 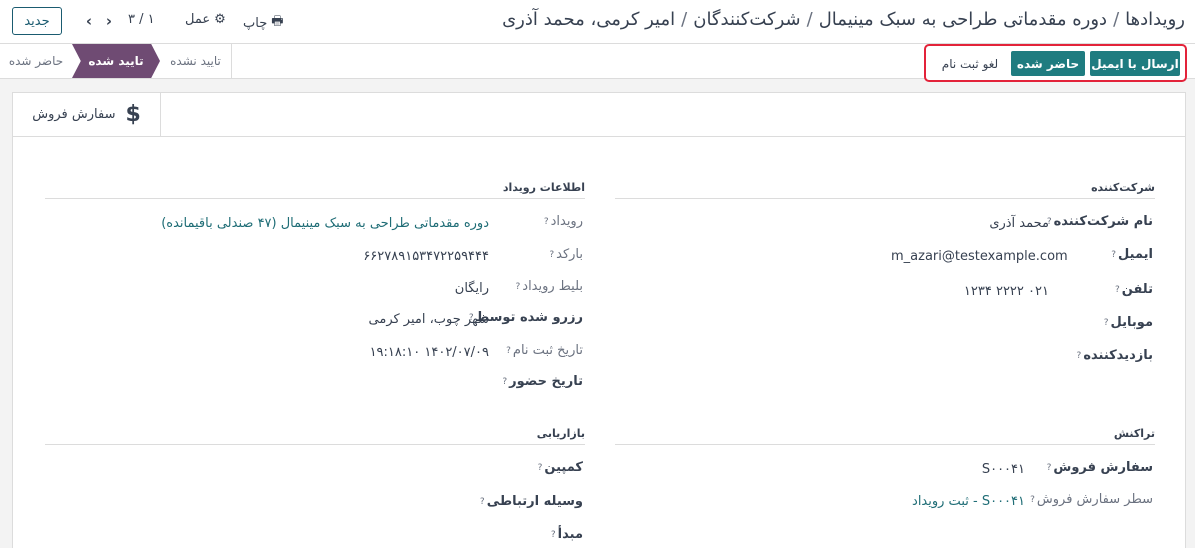 What do you see at coordinates (1135, 63) in the screenshot?
I see `send-email-button: ارسال با ایمیل` at bounding box center [1135, 63].